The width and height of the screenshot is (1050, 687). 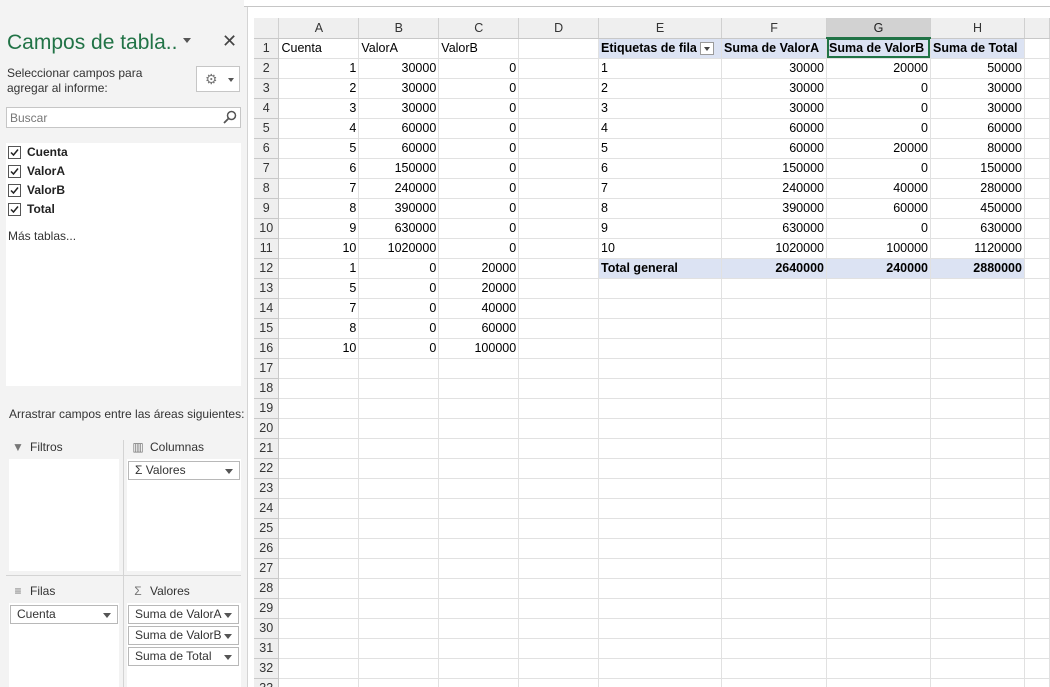 What do you see at coordinates (977, 48) in the screenshot?
I see `cell: Suma de Total` at bounding box center [977, 48].